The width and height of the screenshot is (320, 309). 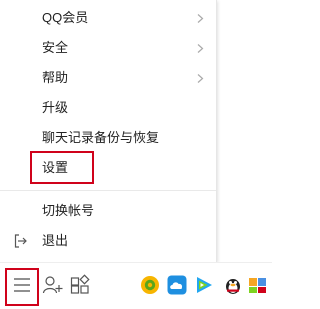 I want to click on menu-item-chat-backup: 聊天记录备份与恢复, so click(x=108, y=138).